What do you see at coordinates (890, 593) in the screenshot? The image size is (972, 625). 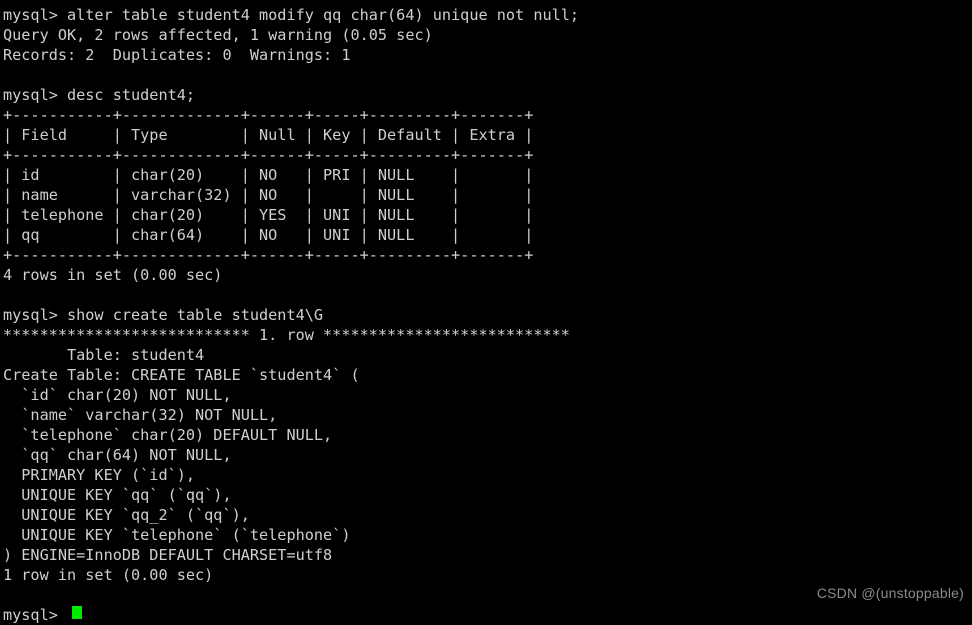 I see `watermark-label: CSDN @(unstoppable)` at bounding box center [890, 593].